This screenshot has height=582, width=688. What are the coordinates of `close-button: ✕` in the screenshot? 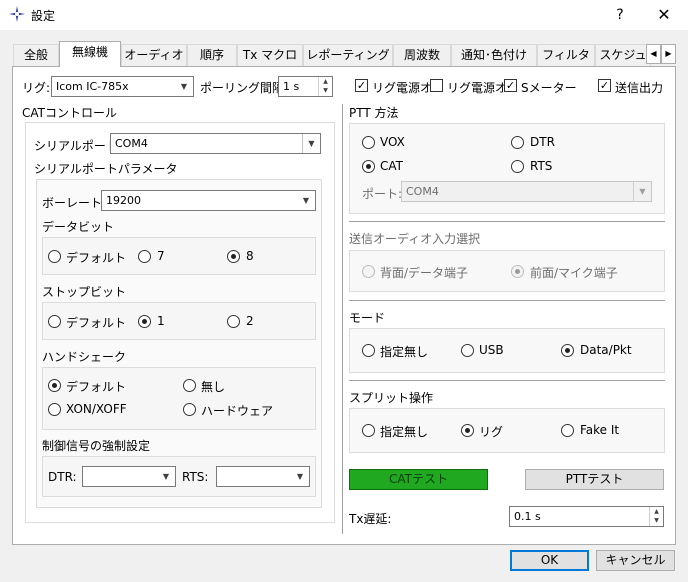 It's located at (664, 15).